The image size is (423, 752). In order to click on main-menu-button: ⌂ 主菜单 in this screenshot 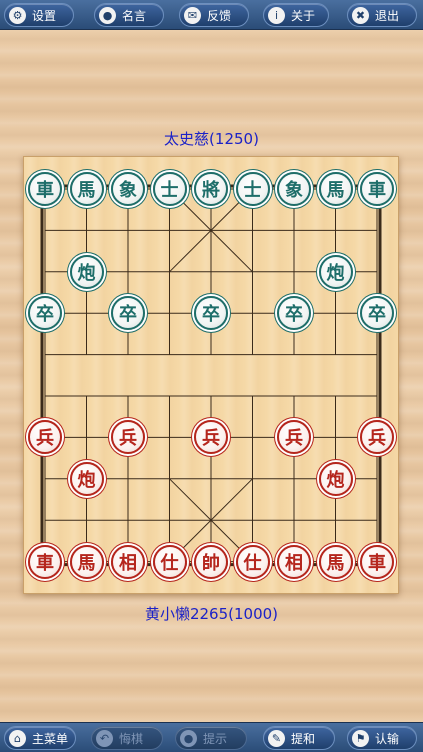, I will do `click(40, 738)`.